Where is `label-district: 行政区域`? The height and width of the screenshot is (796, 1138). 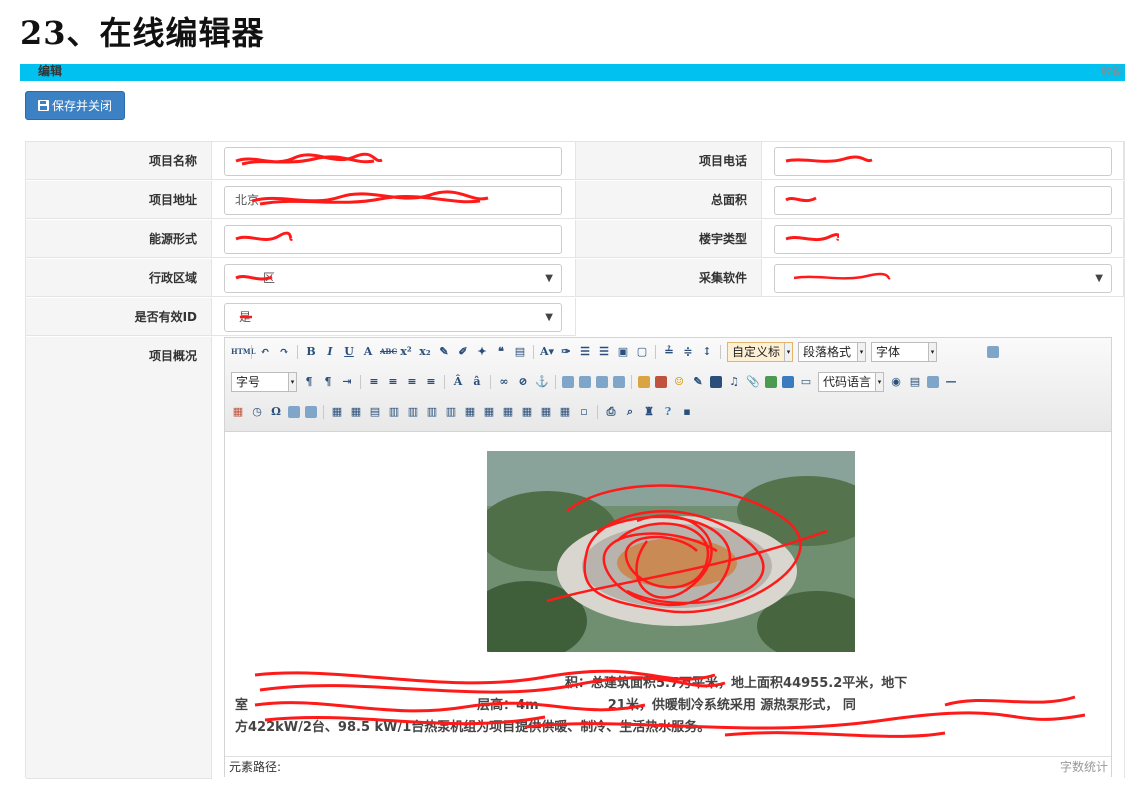 label-district: 行政区域 is located at coordinates (119, 278).